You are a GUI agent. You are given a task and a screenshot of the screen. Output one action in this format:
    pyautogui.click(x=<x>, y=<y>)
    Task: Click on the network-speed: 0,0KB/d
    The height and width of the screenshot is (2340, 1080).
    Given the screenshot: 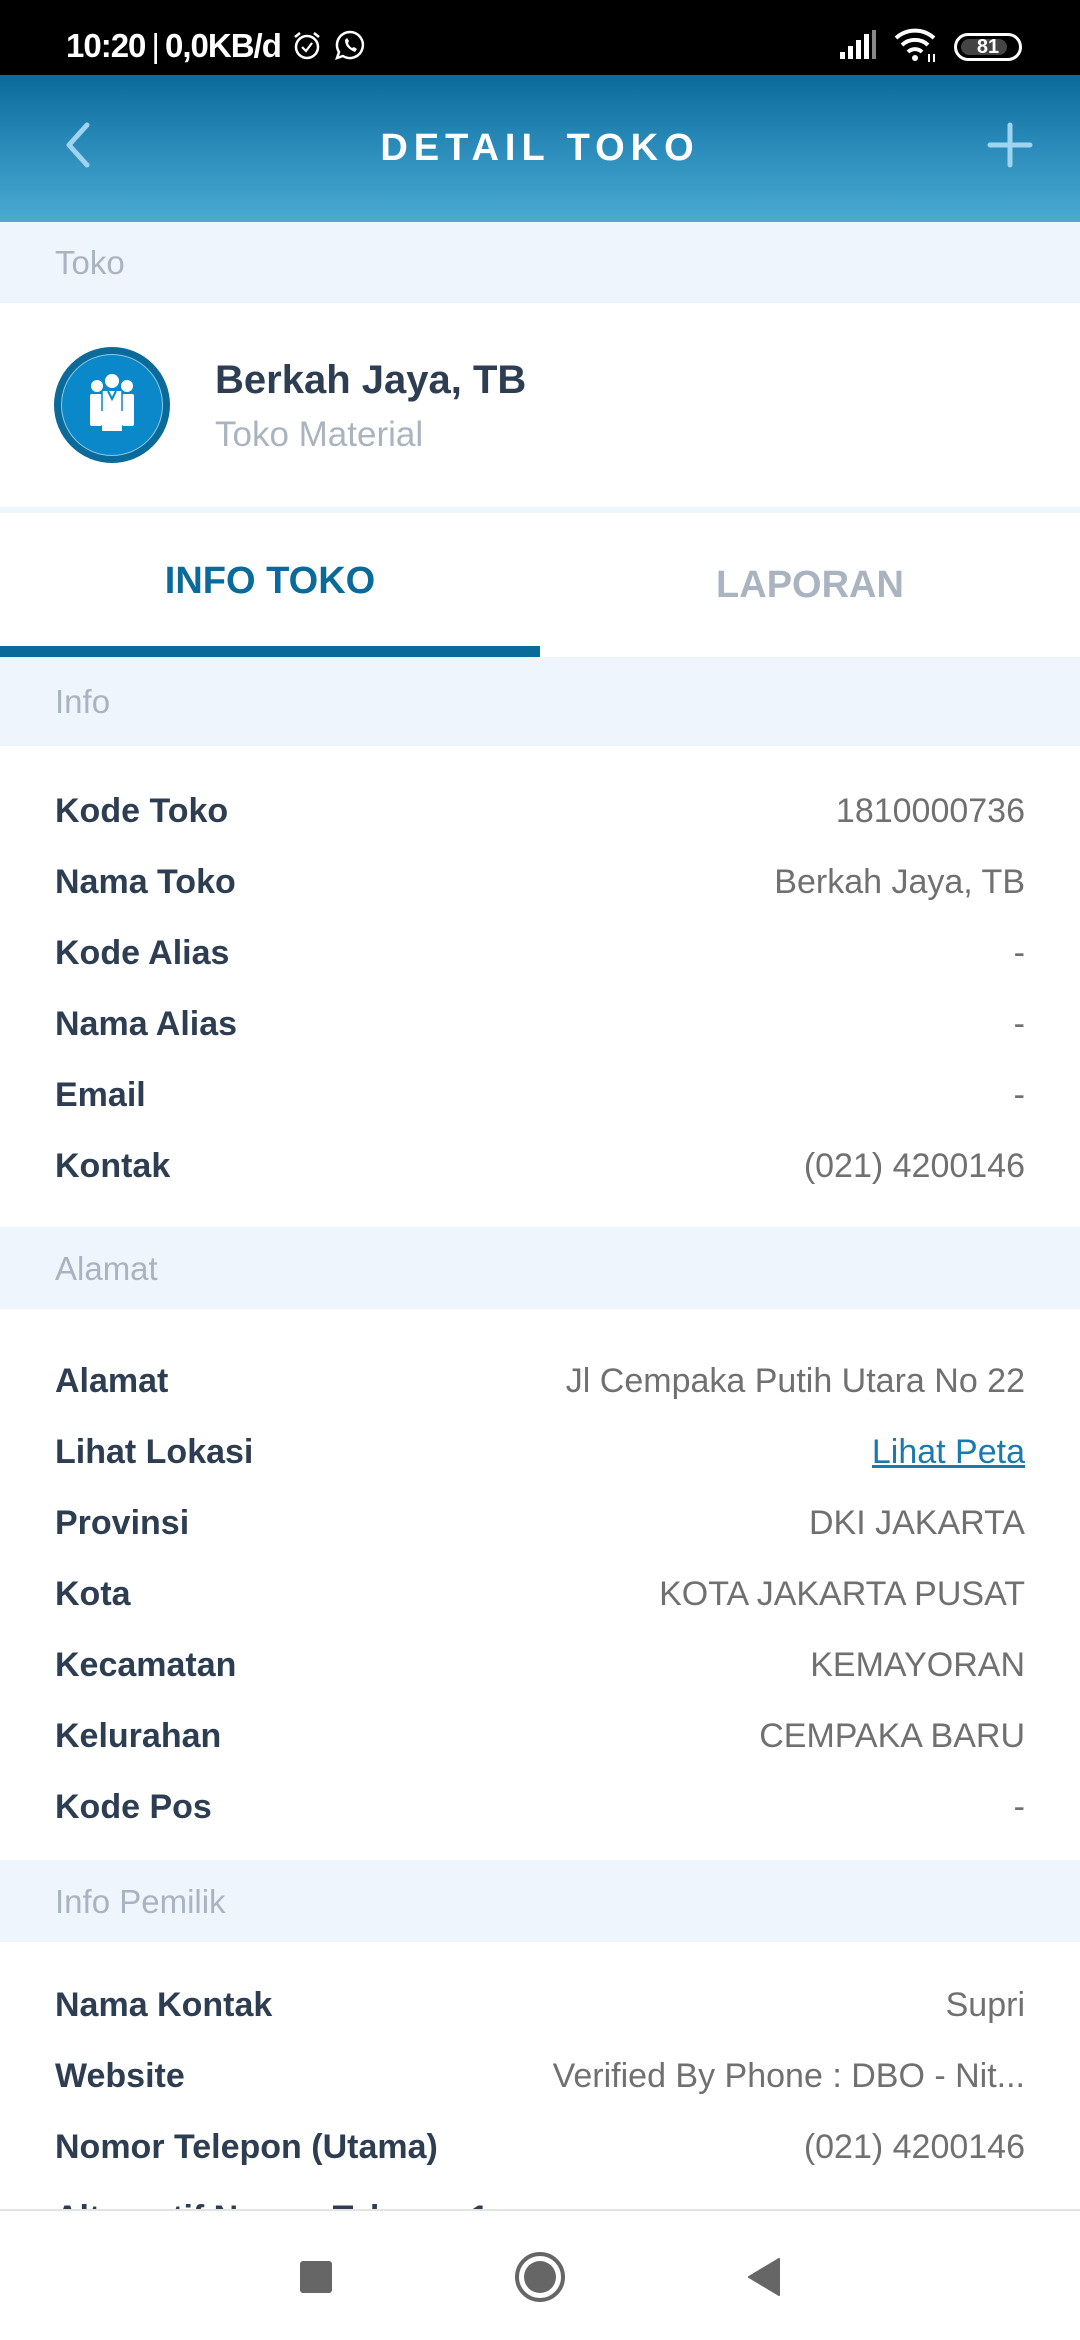 What is the action you would take?
    pyautogui.click(x=223, y=45)
    